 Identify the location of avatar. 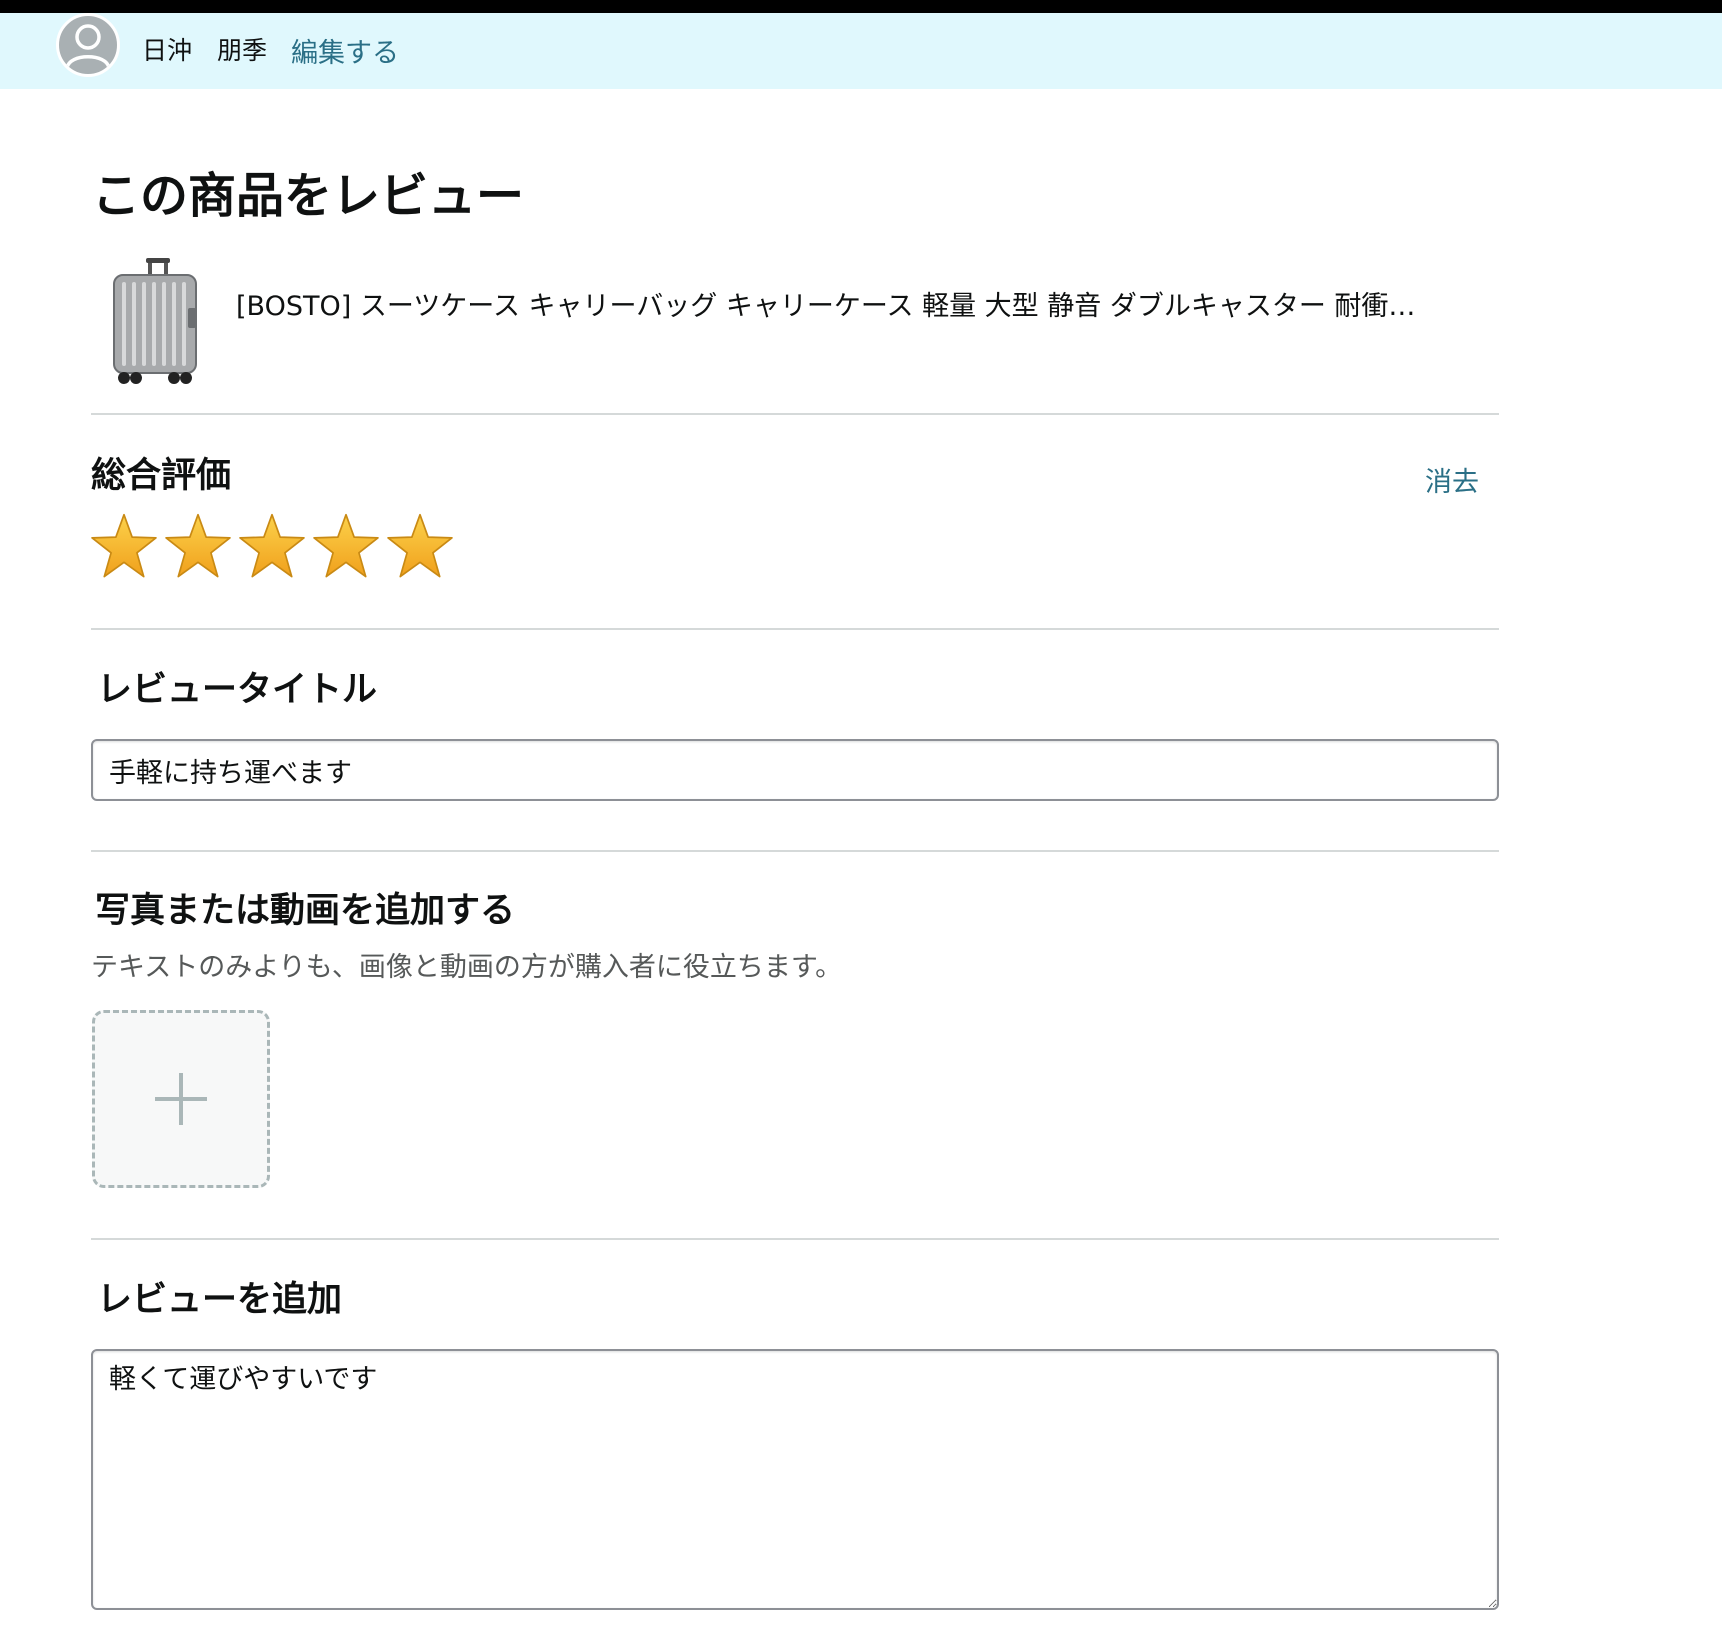
(88, 45).